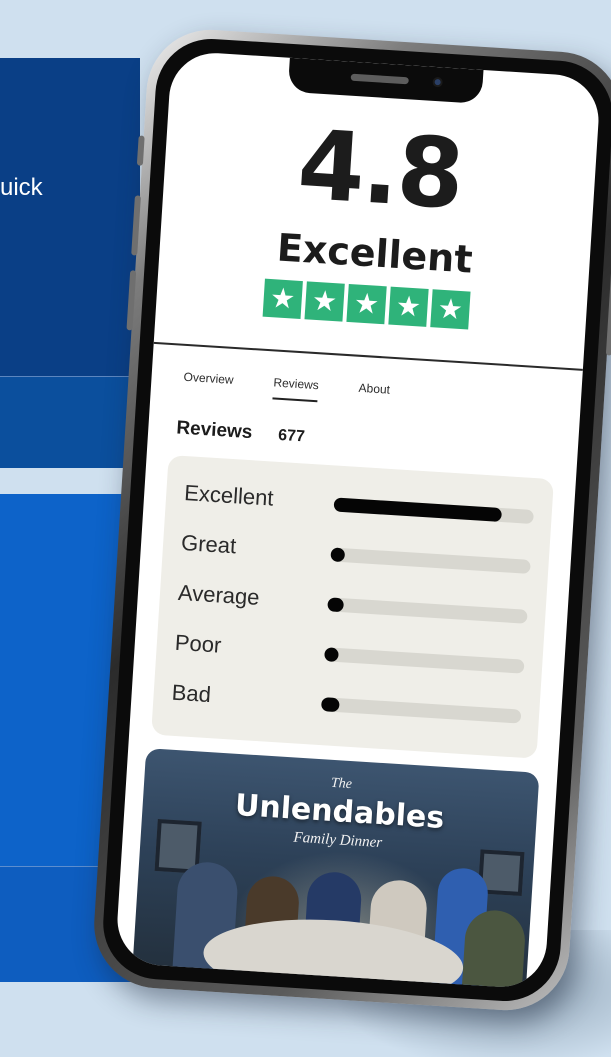 The width and height of the screenshot is (611, 1057). Describe the element at coordinates (374, 394) in the screenshot. I see `tab-about: About` at that location.